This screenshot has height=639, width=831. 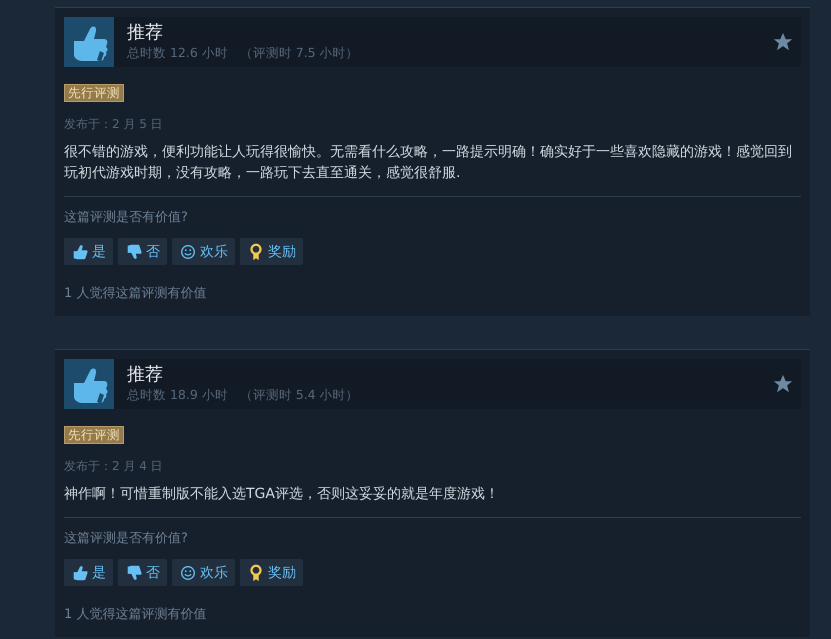 What do you see at coordinates (299, 395) in the screenshot?
I see `hours-at-review: （评测时 5.4 小时）` at bounding box center [299, 395].